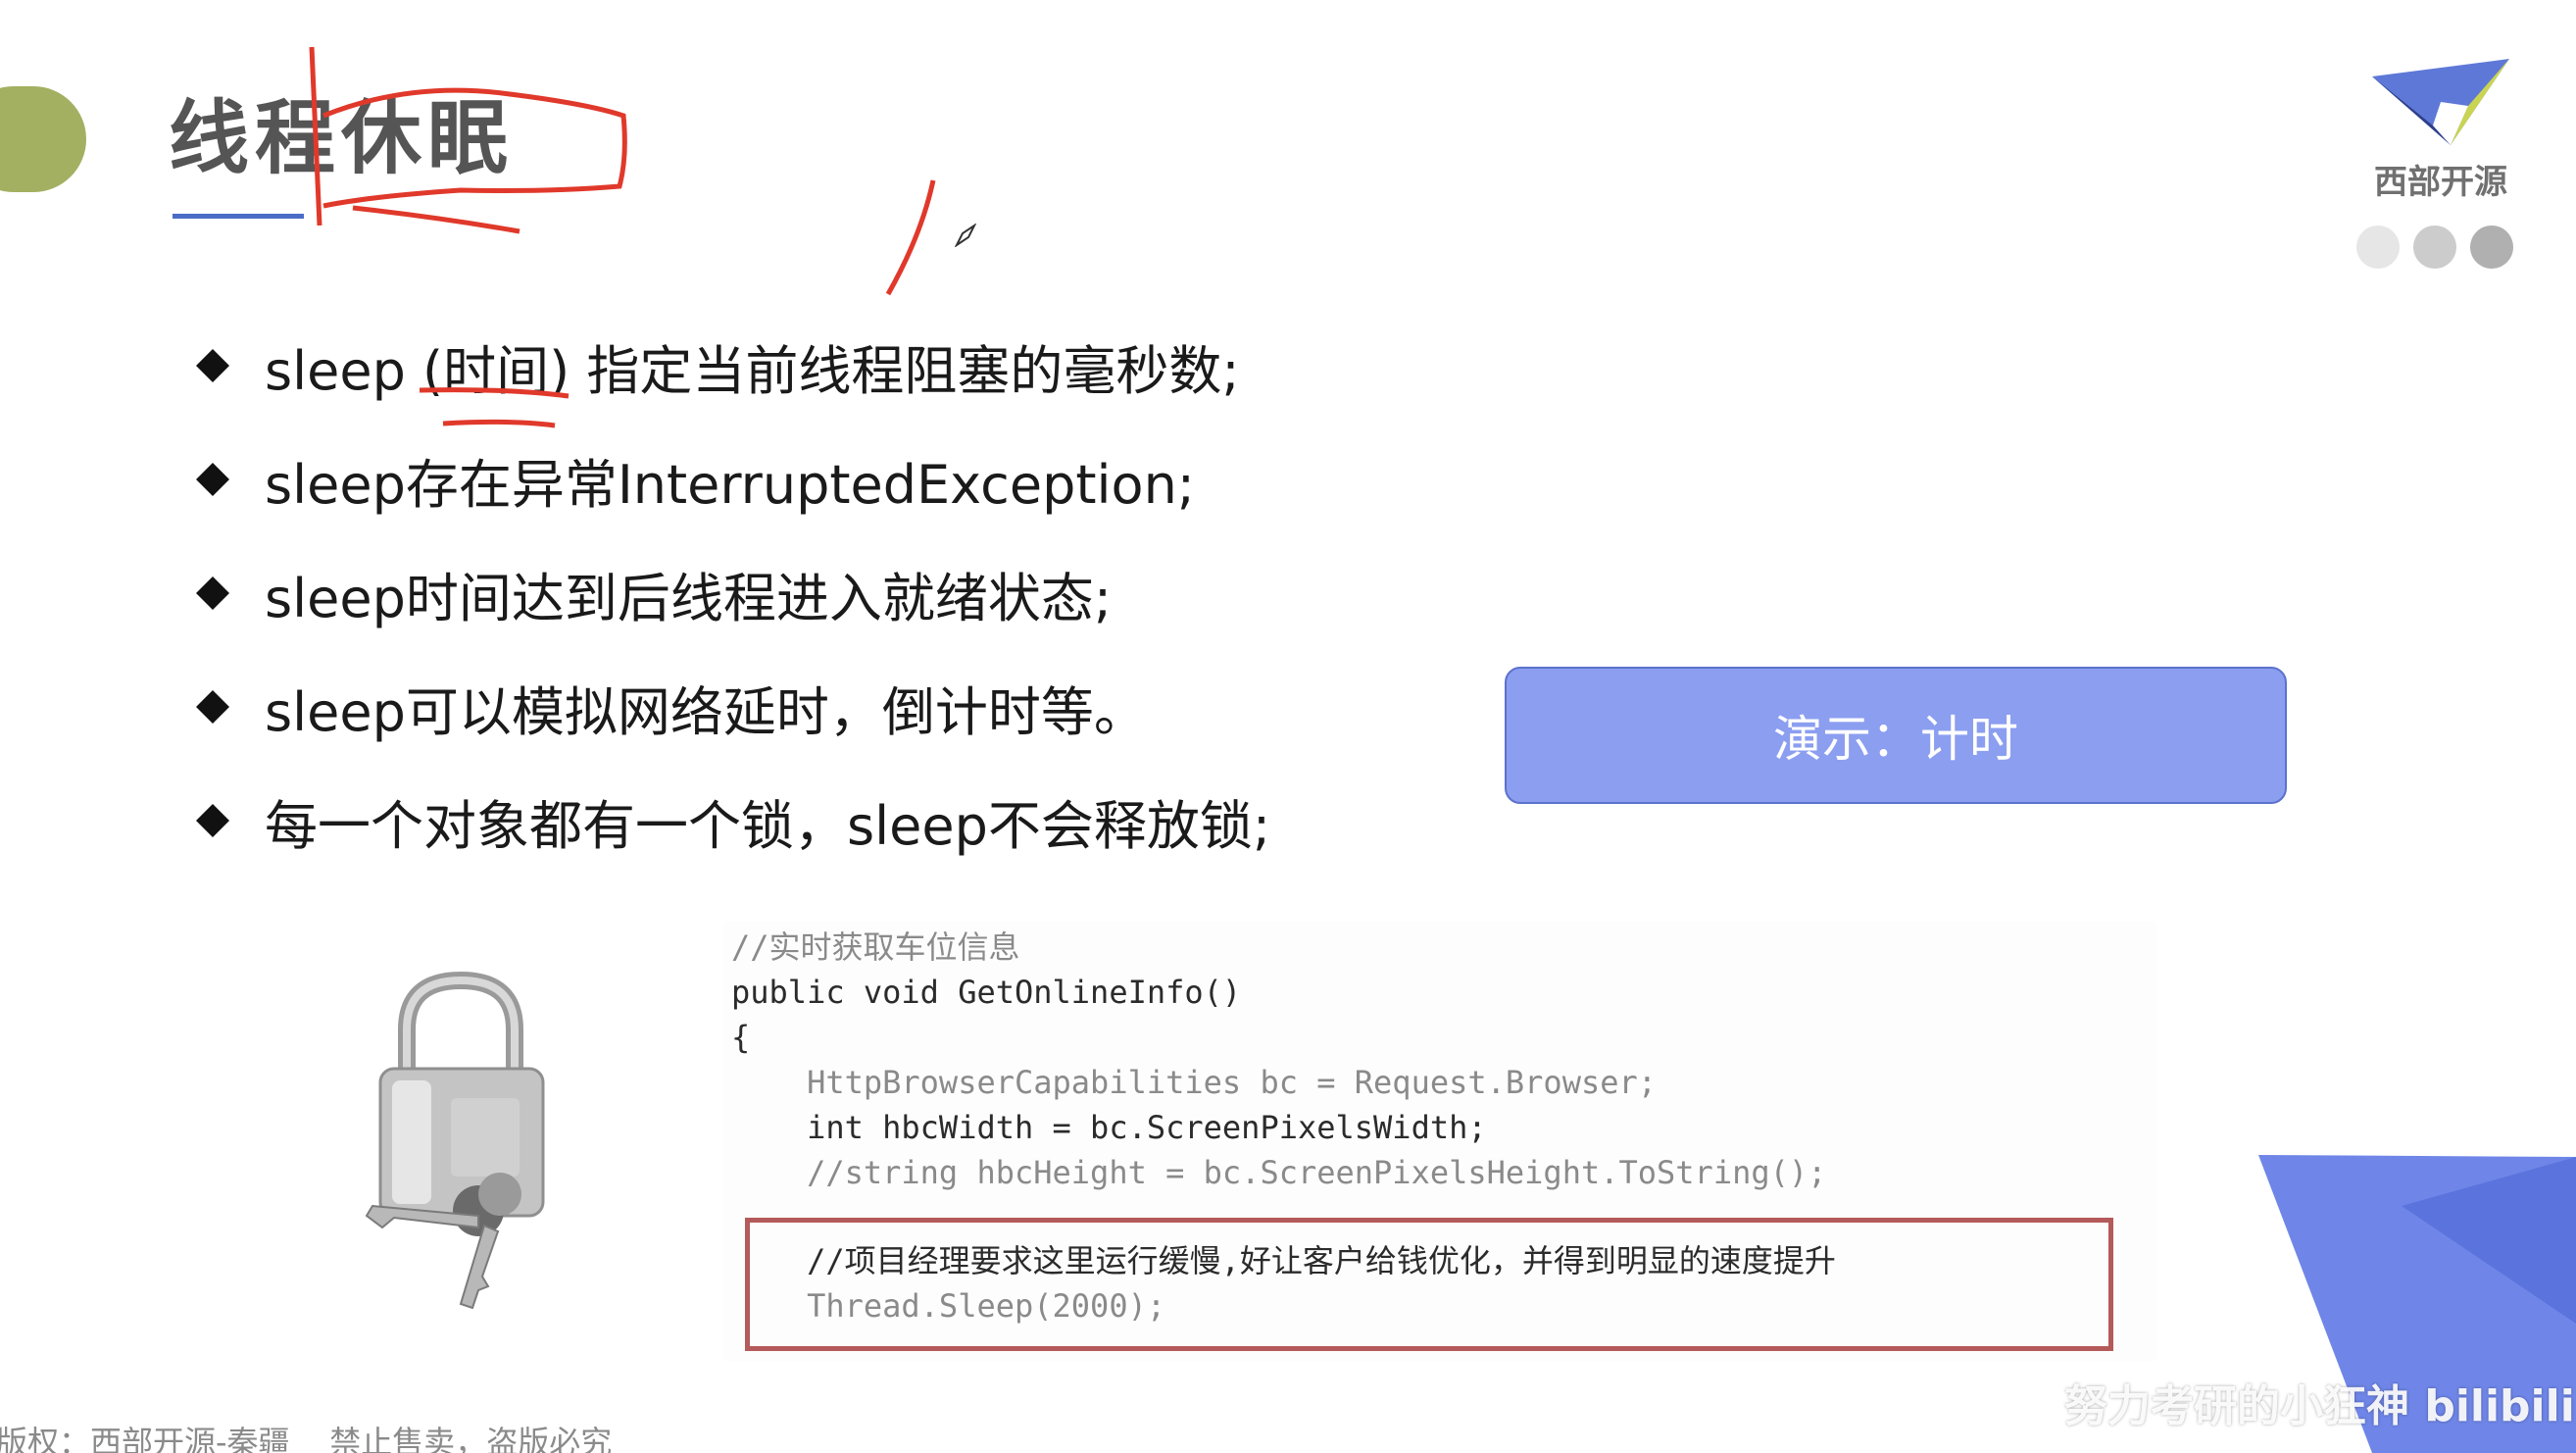 The width and height of the screenshot is (2576, 1453). What do you see at coordinates (342, 139) in the screenshot?
I see `slide-title: 线程休眠` at bounding box center [342, 139].